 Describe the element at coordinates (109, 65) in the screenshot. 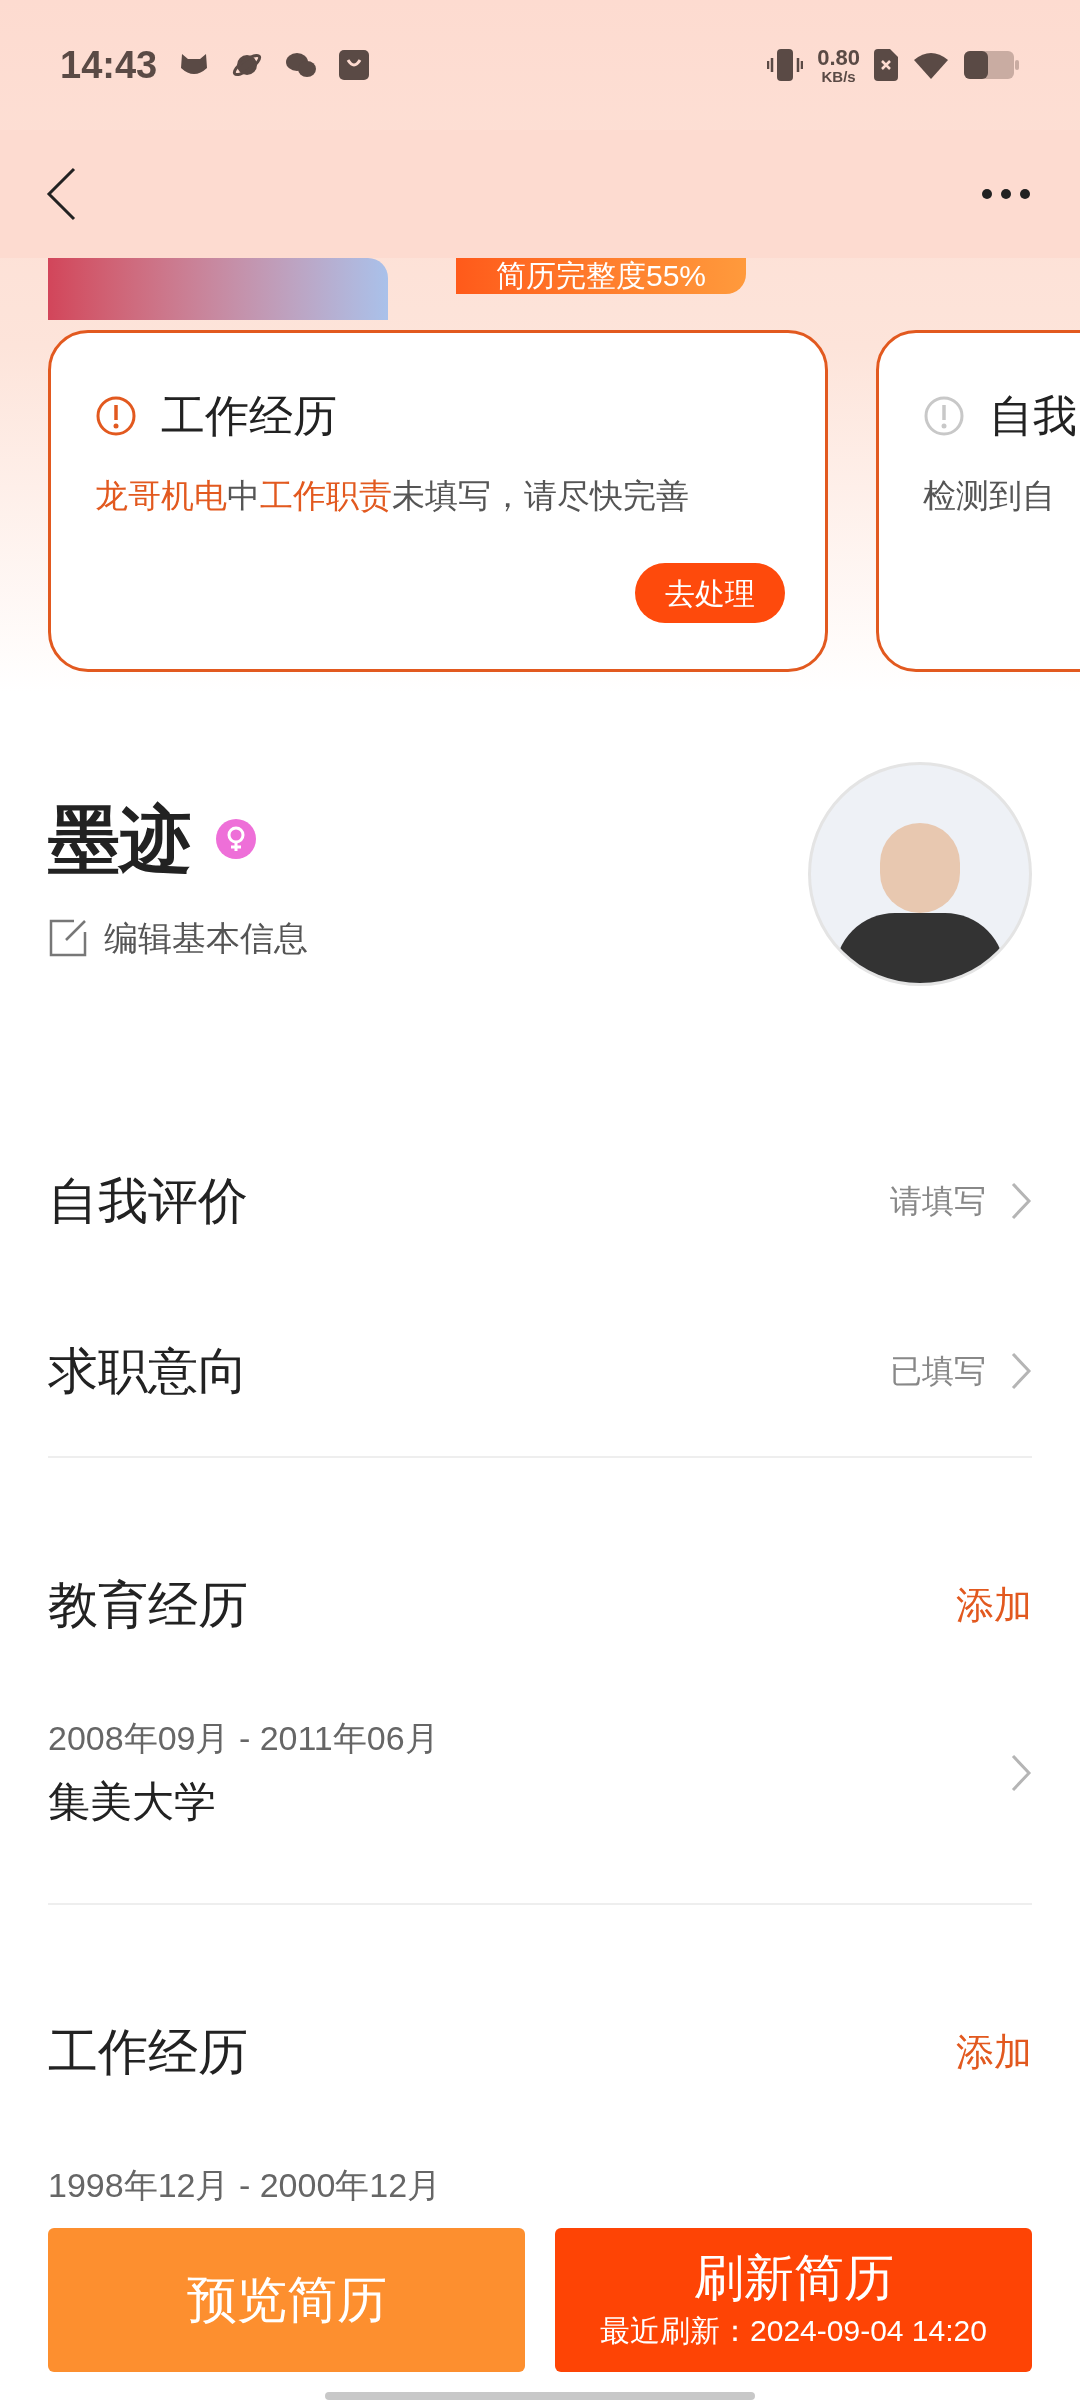

I see `status-time: 14:43` at that location.